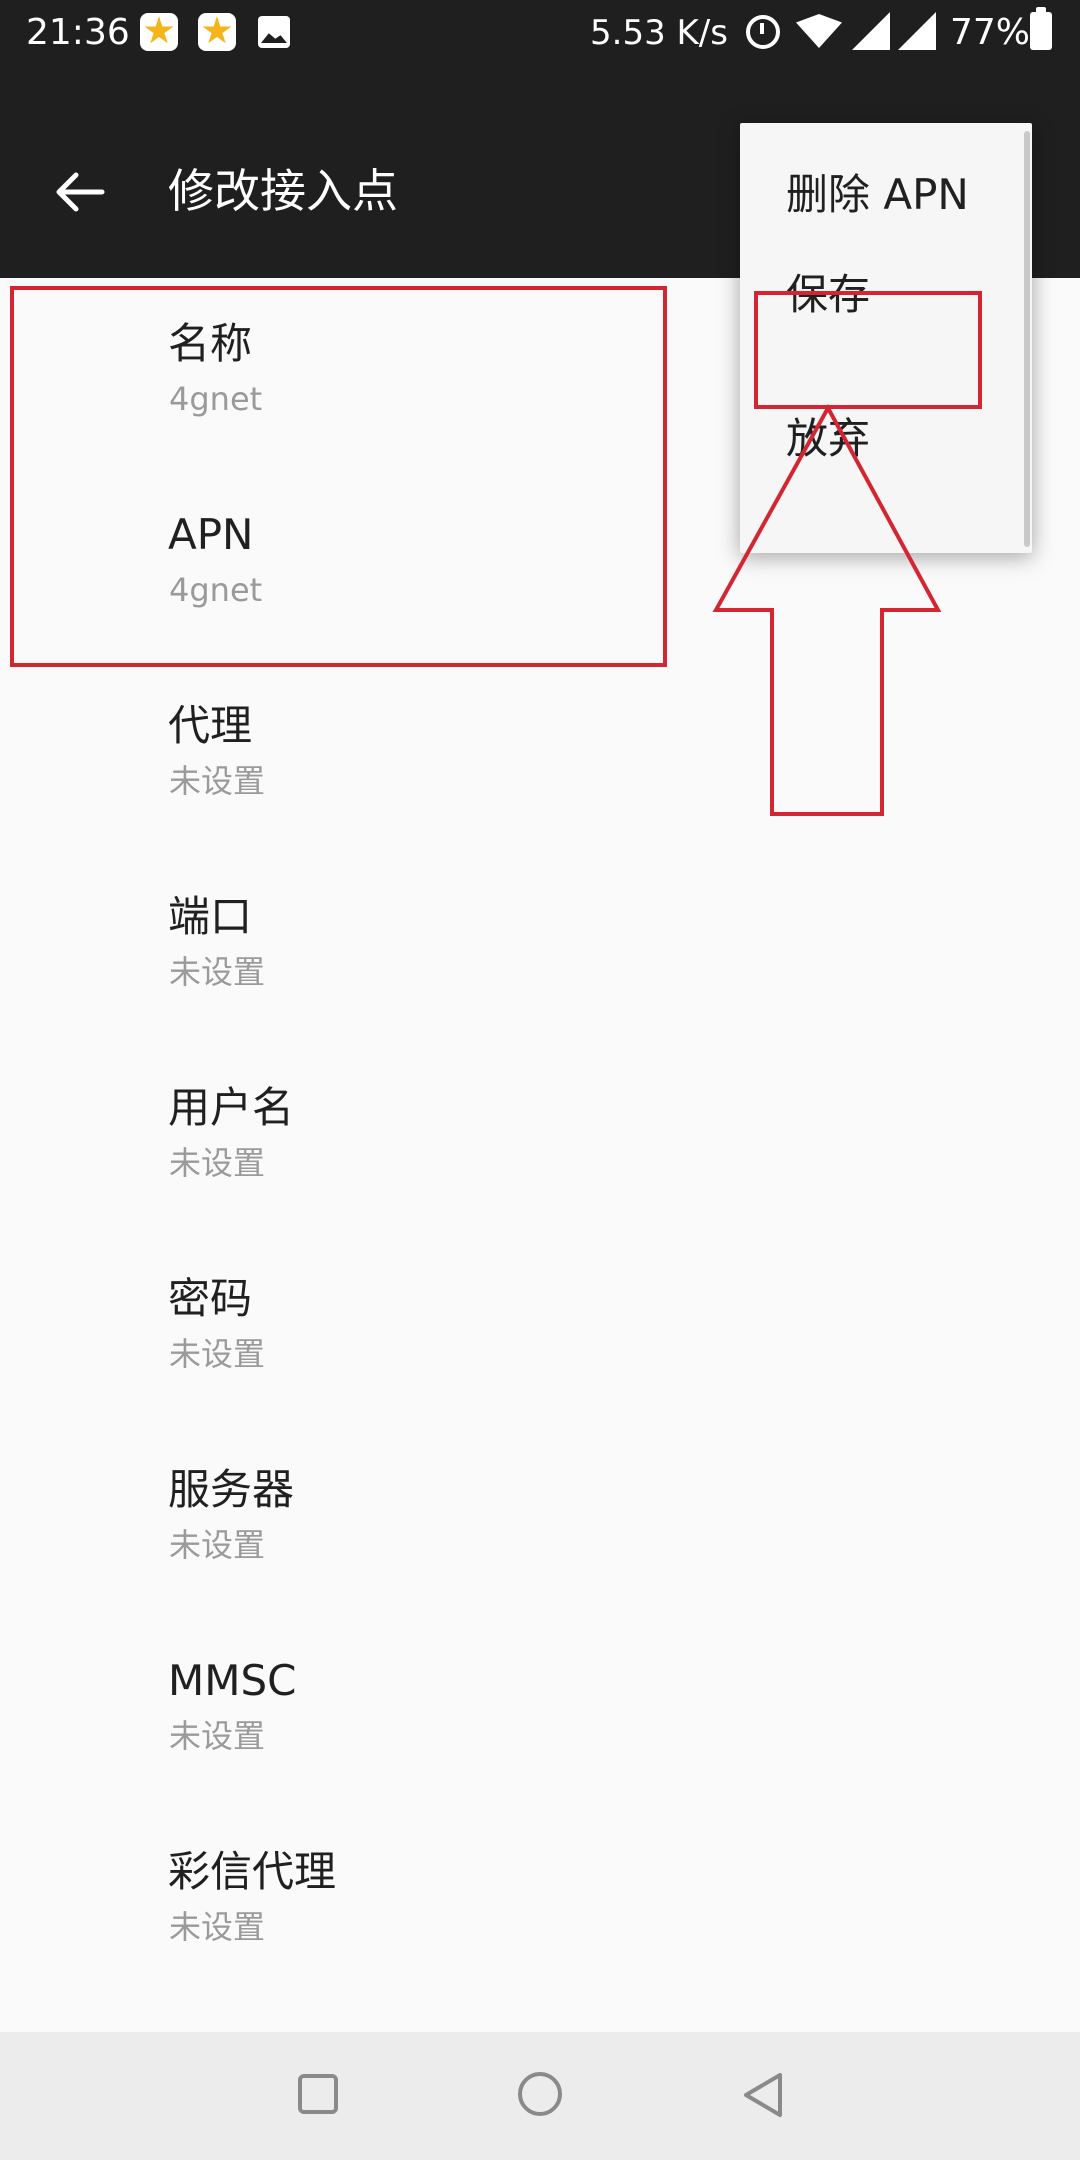 This screenshot has width=1080, height=2160. Describe the element at coordinates (540, 1710) in the screenshot. I see `list-item-mmsc: MMSC 未设置` at that location.